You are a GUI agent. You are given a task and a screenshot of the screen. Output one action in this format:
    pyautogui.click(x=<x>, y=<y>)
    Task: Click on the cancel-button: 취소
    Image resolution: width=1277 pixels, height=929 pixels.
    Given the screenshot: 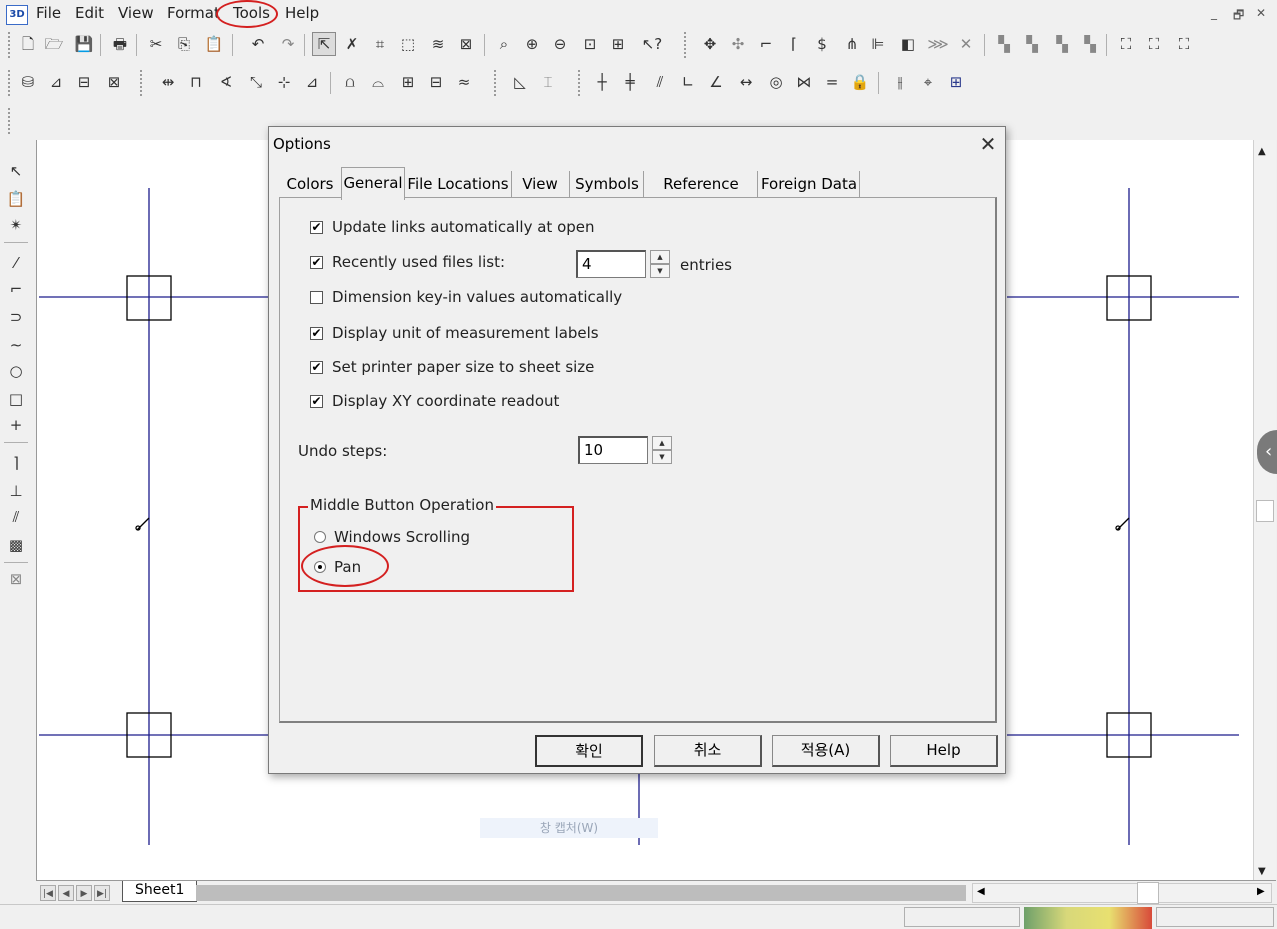 What is the action you would take?
    pyautogui.click(x=708, y=751)
    